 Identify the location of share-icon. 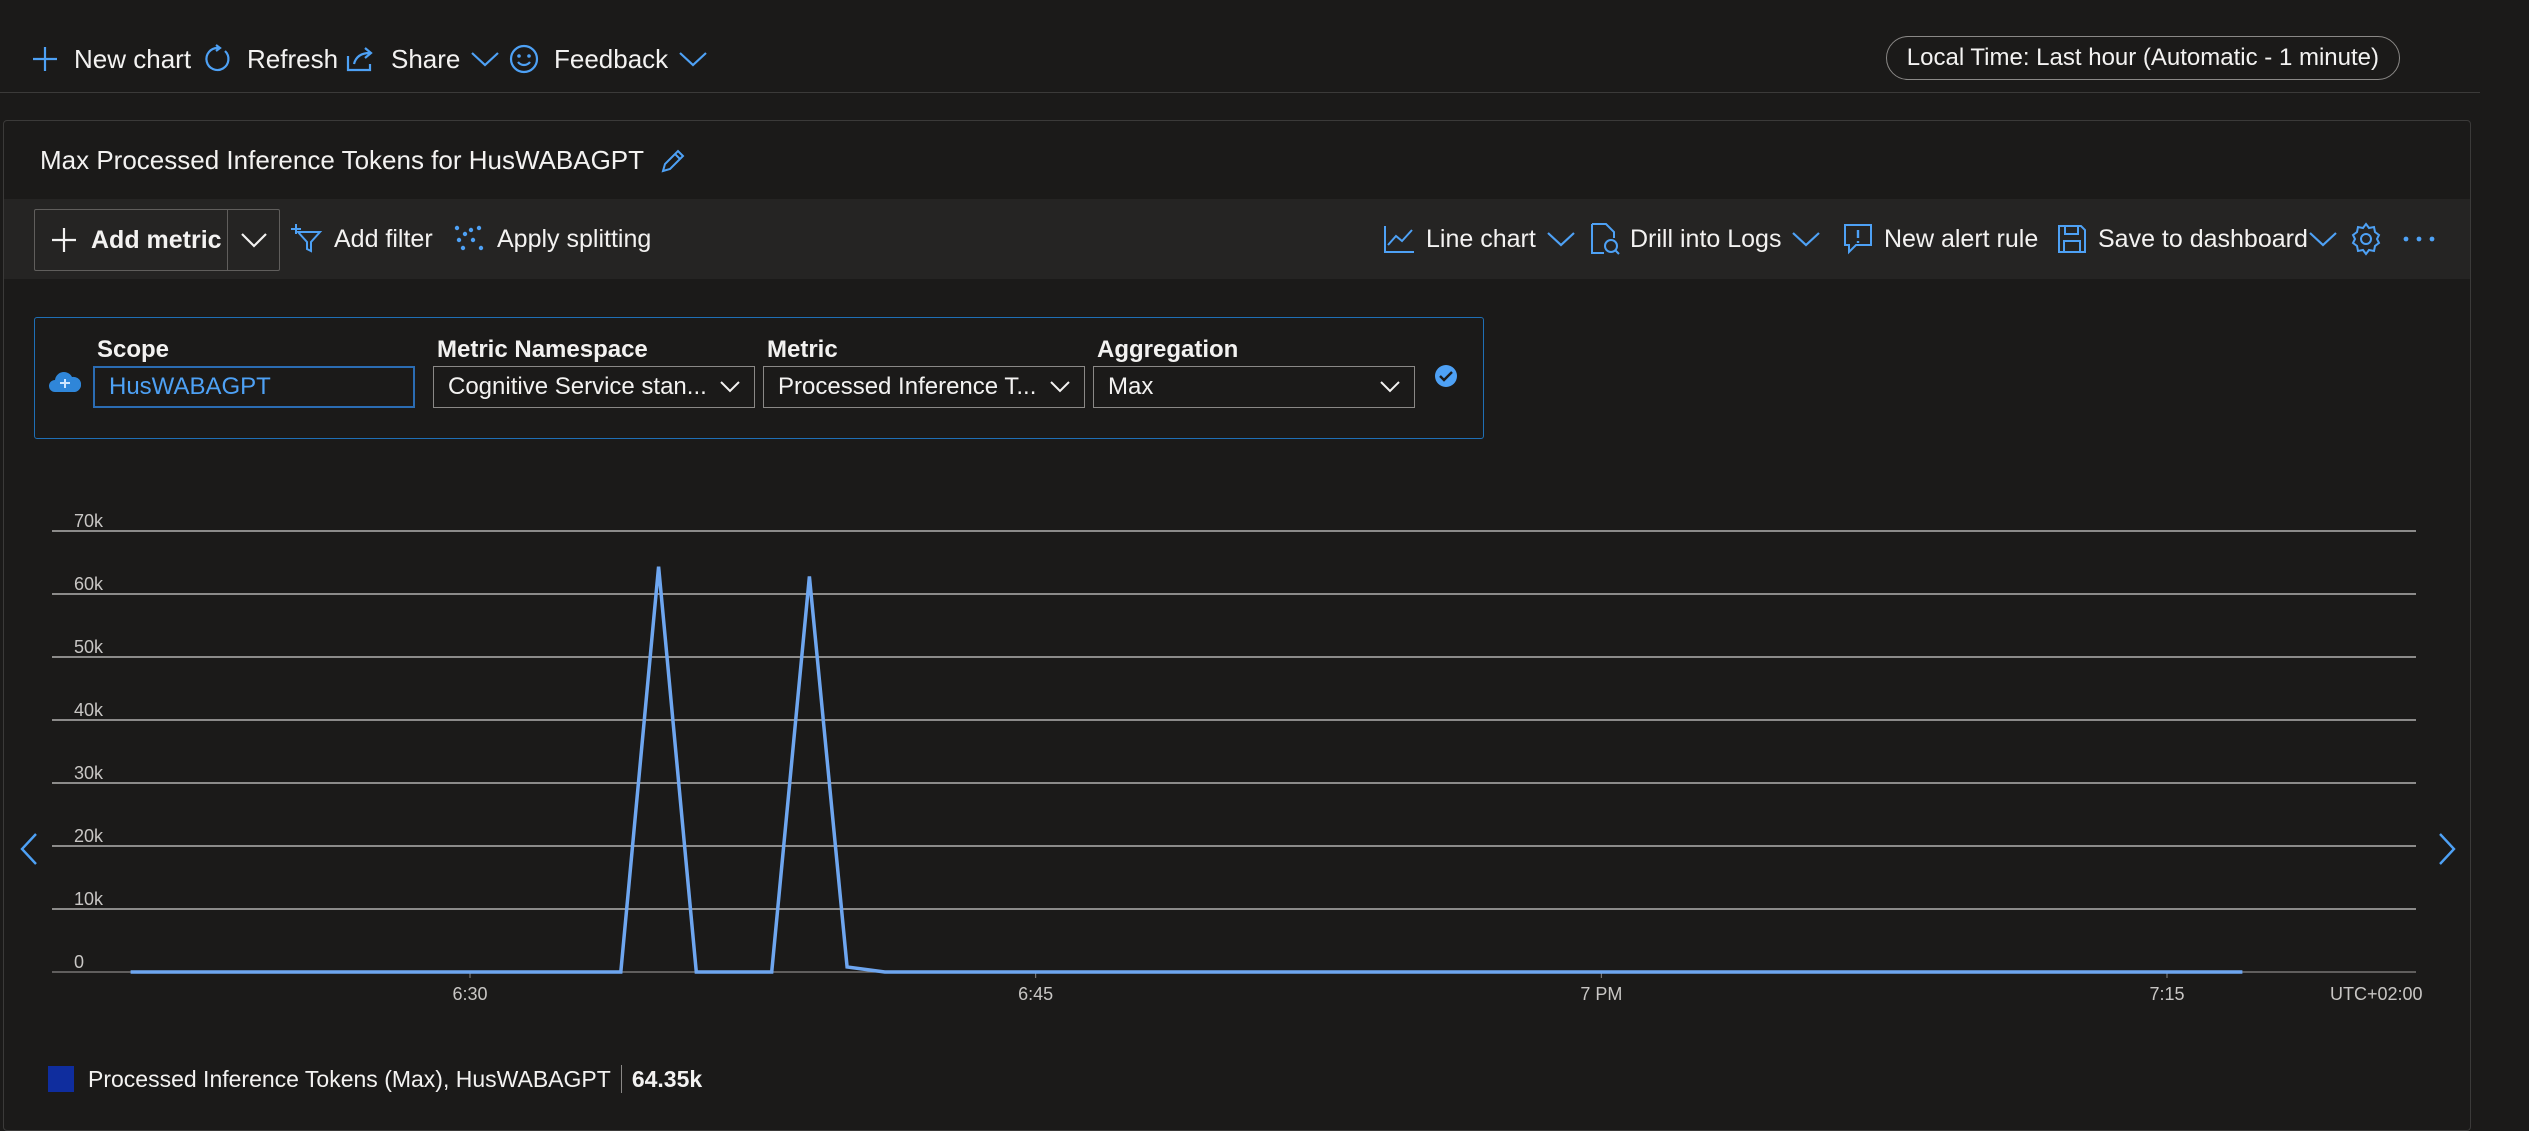
(359, 59).